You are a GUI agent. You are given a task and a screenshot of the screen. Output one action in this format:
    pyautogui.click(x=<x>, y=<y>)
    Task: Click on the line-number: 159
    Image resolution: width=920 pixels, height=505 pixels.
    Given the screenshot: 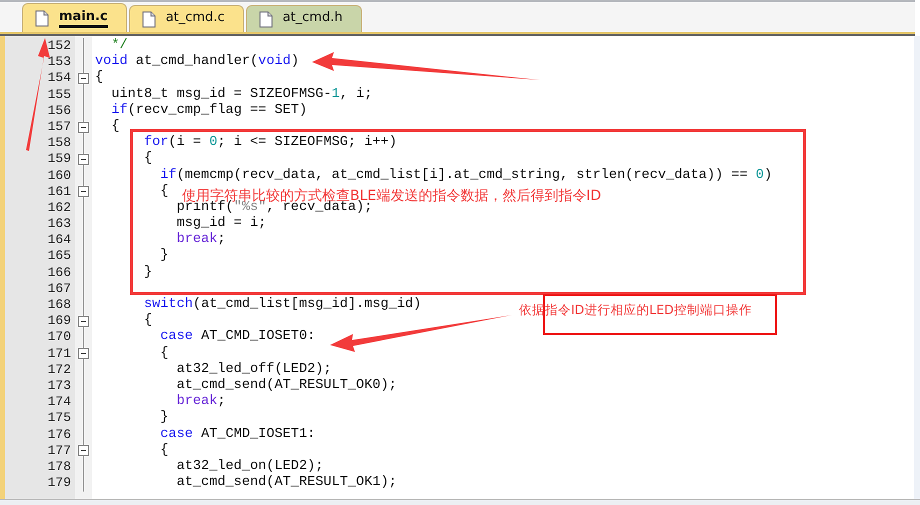 What is the action you would take?
    pyautogui.click(x=59, y=159)
    